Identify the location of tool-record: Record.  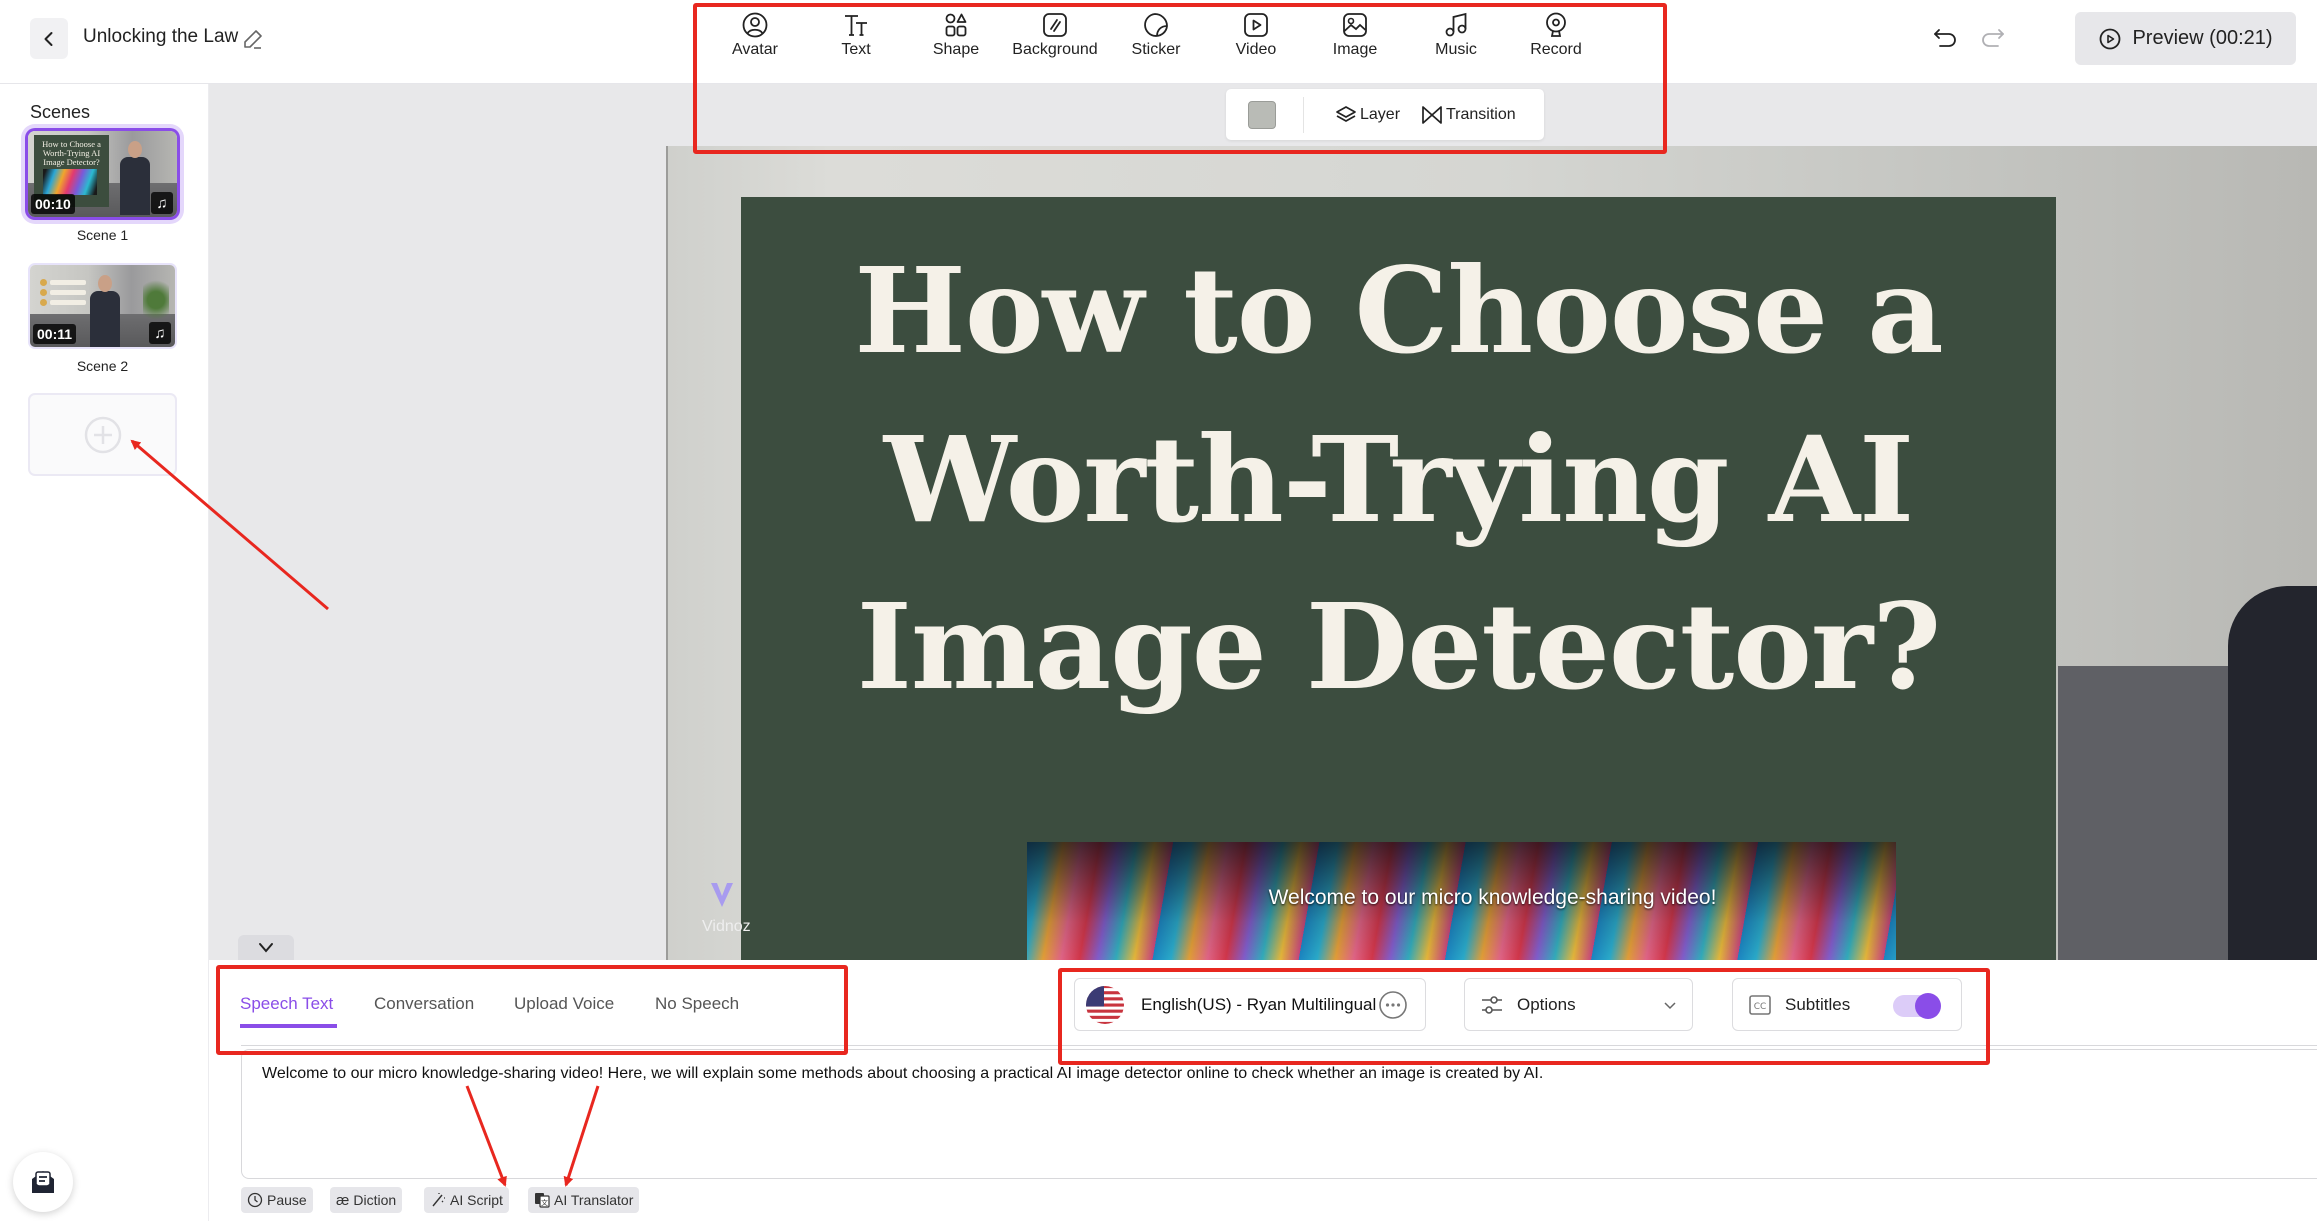
(1556, 38).